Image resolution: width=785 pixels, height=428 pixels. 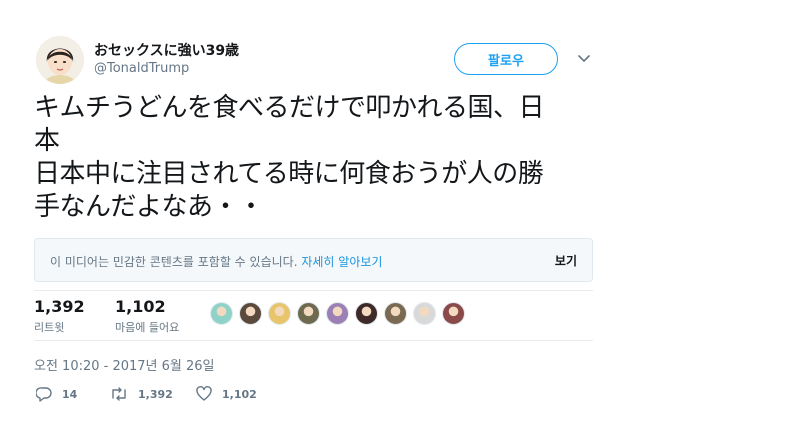 What do you see at coordinates (140, 306) in the screenshot?
I see `like-count: 1,102` at bounding box center [140, 306].